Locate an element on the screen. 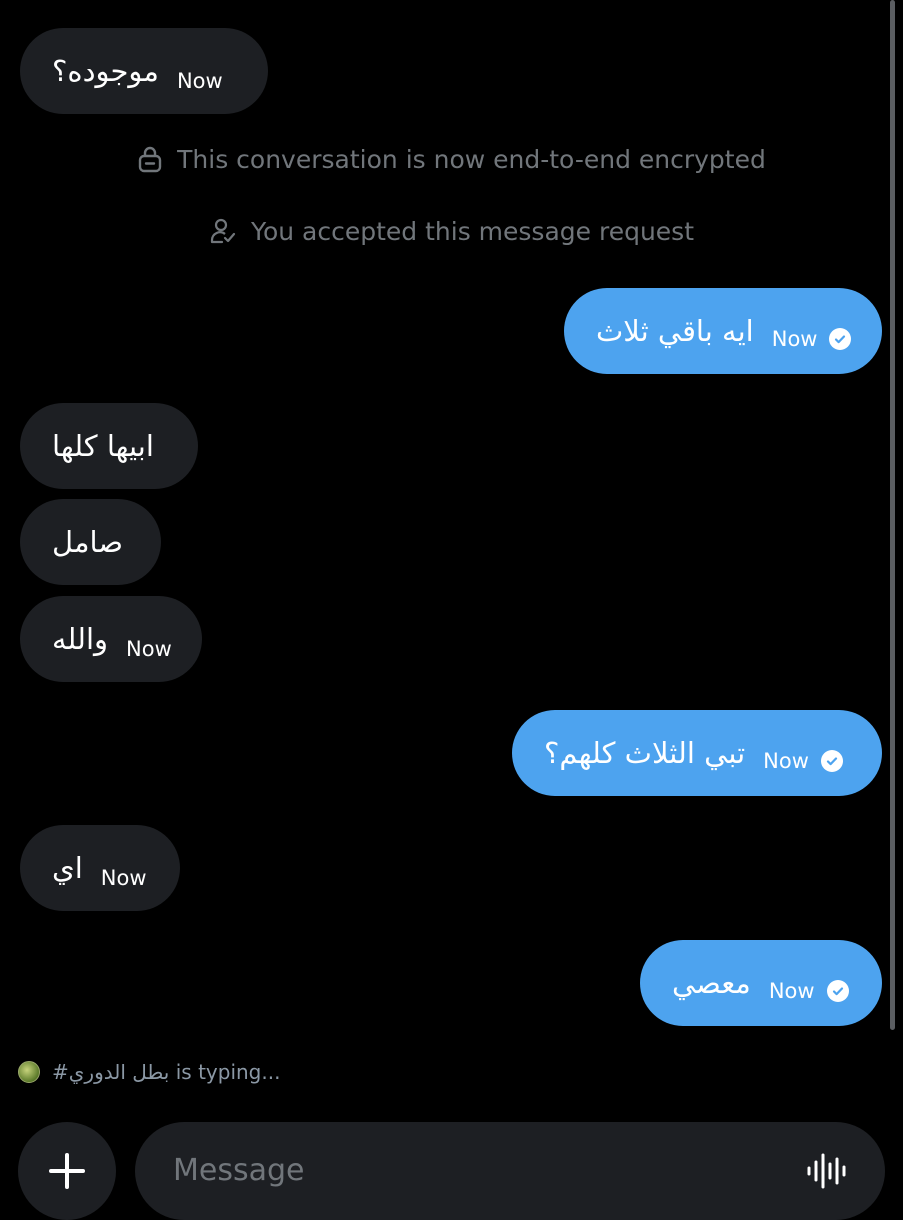 This screenshot has width=903, height=1220. message-text: صامل is located at coordinates (87, 542).